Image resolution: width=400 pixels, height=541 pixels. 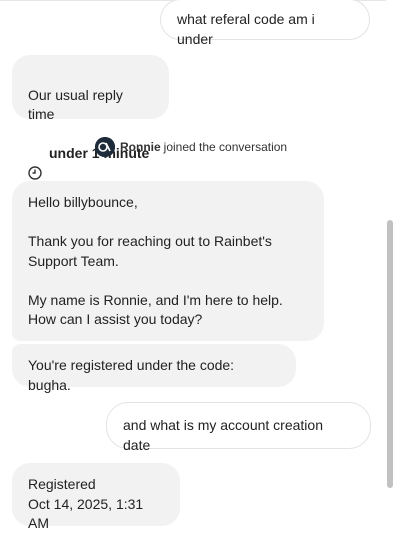 What do you see at coordinates (225, 147) in the screenshot?
I see `join-text: joined the conversation` at bounding box center [225, 147].